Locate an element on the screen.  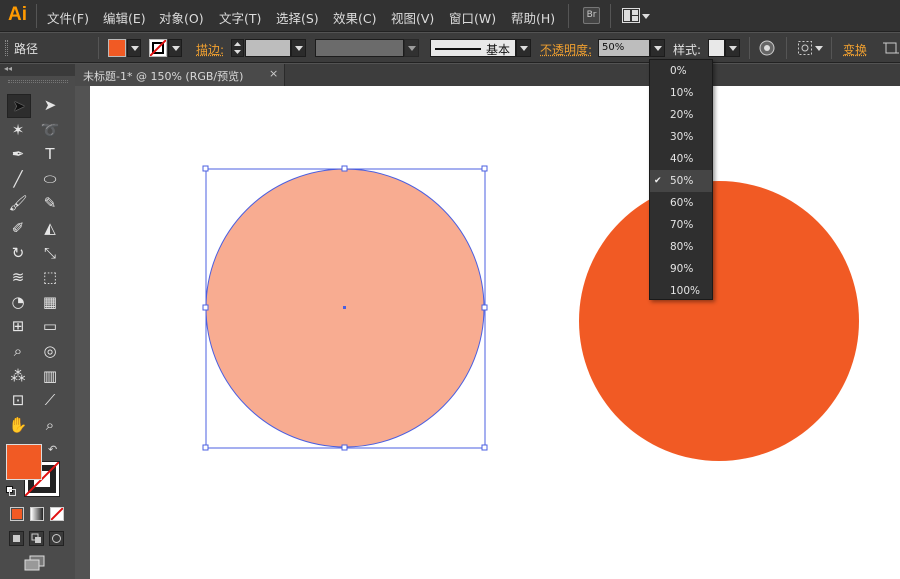
opacity-option: 90% is located at coordinates (681, 269).